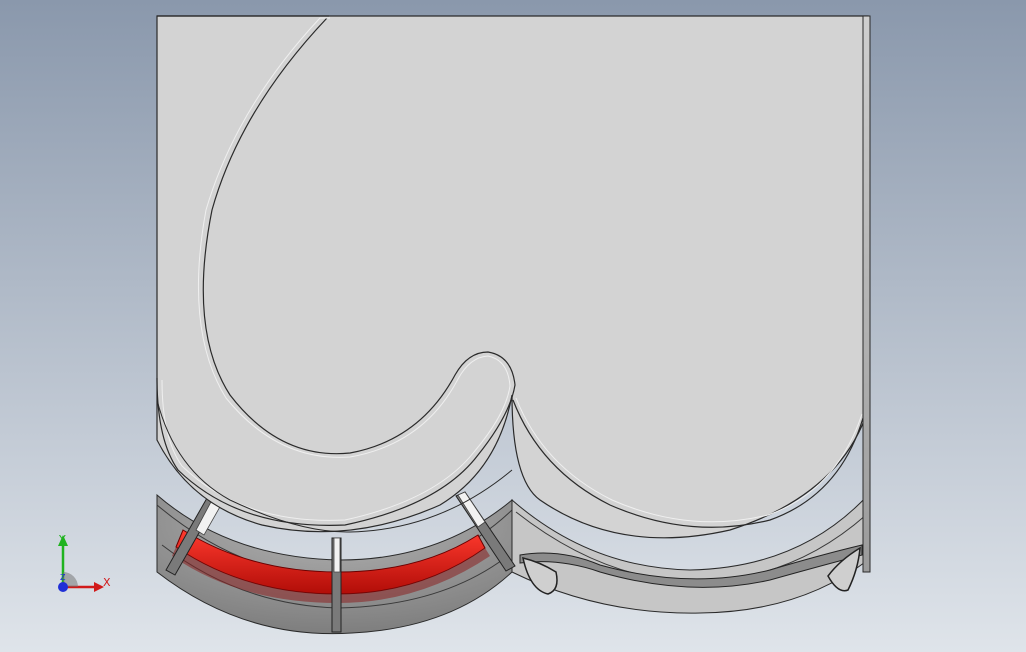 The width and height of the screenshot is (1026, 652). I want to click on rib-slot-center-light, so click(337, 555).